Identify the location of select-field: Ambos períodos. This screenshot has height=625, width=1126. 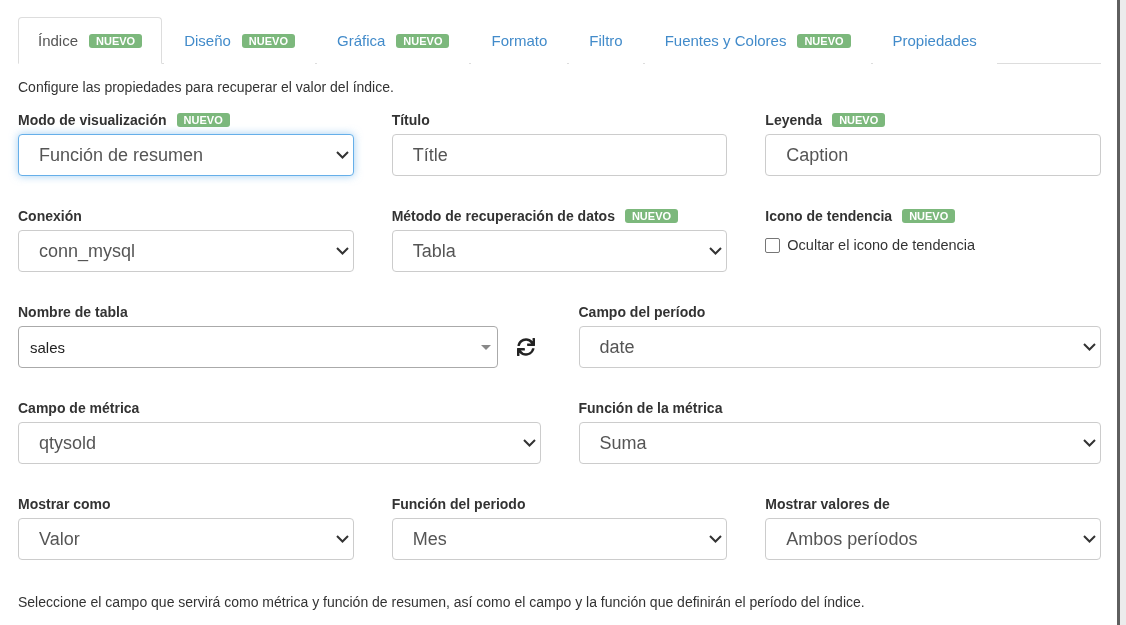
(933, 539).